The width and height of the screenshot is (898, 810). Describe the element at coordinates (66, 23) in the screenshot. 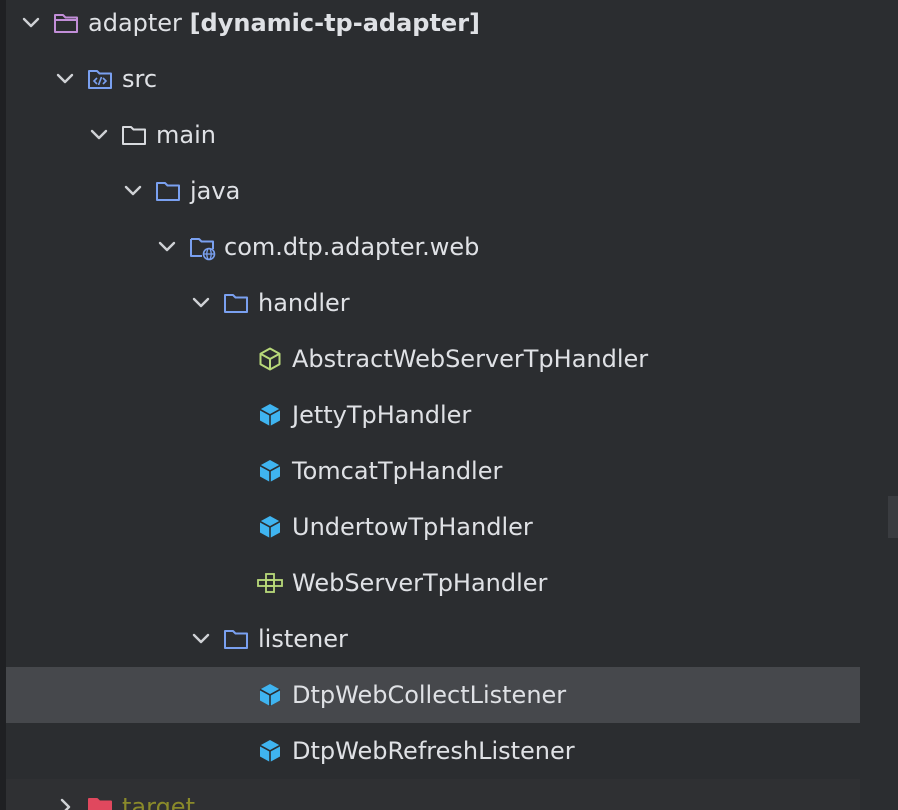

I see `module-folder-icon` at that location.